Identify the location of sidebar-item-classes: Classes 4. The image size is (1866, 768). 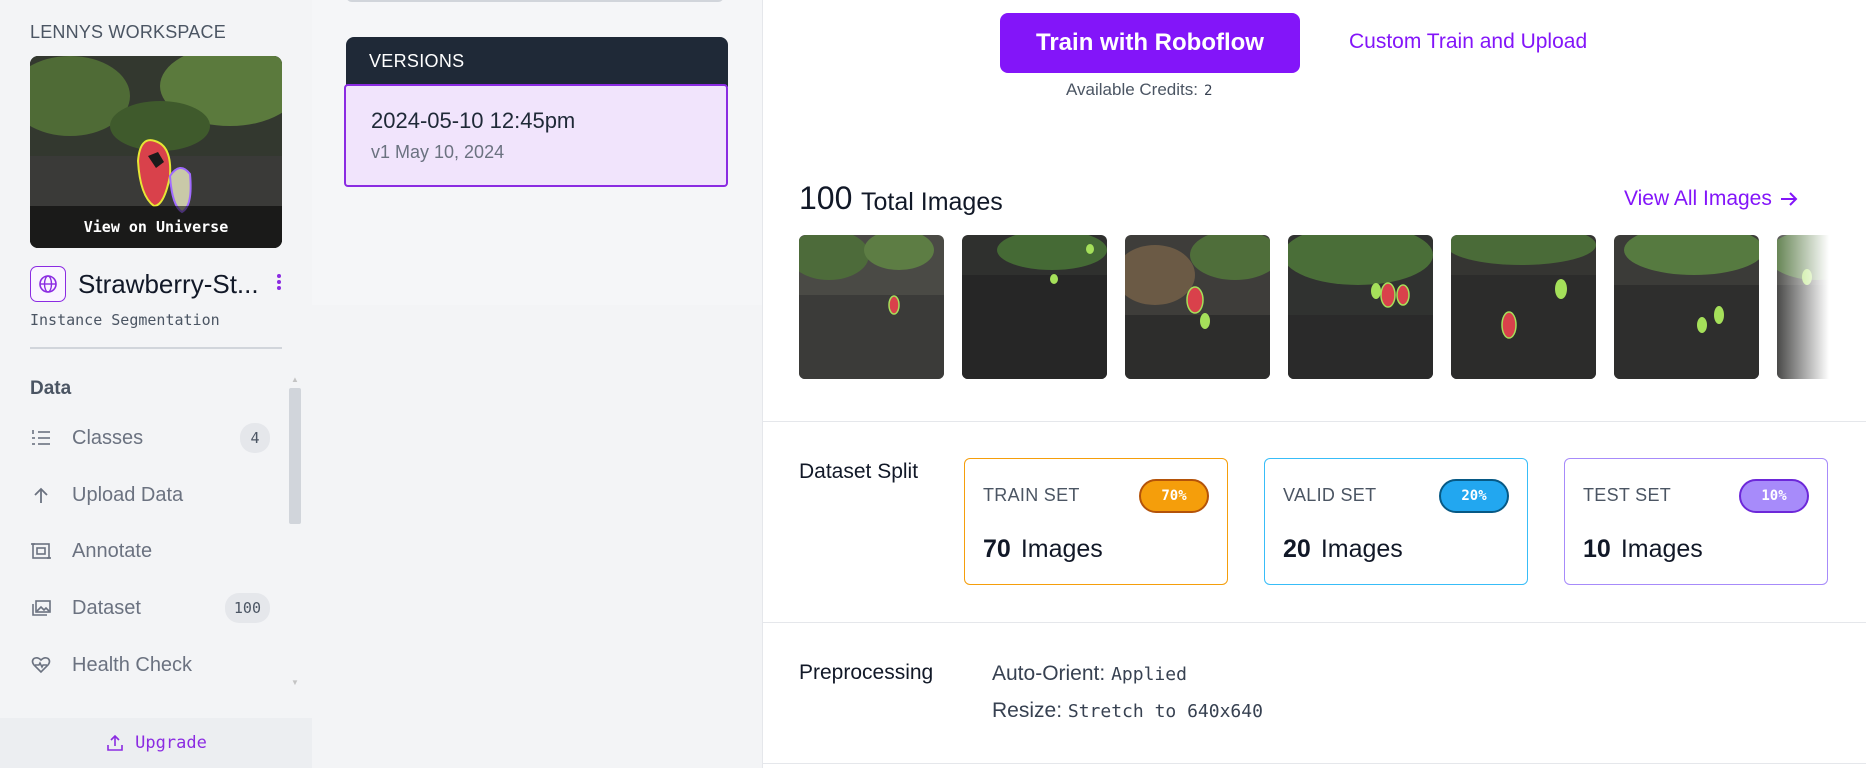
(150, 438).